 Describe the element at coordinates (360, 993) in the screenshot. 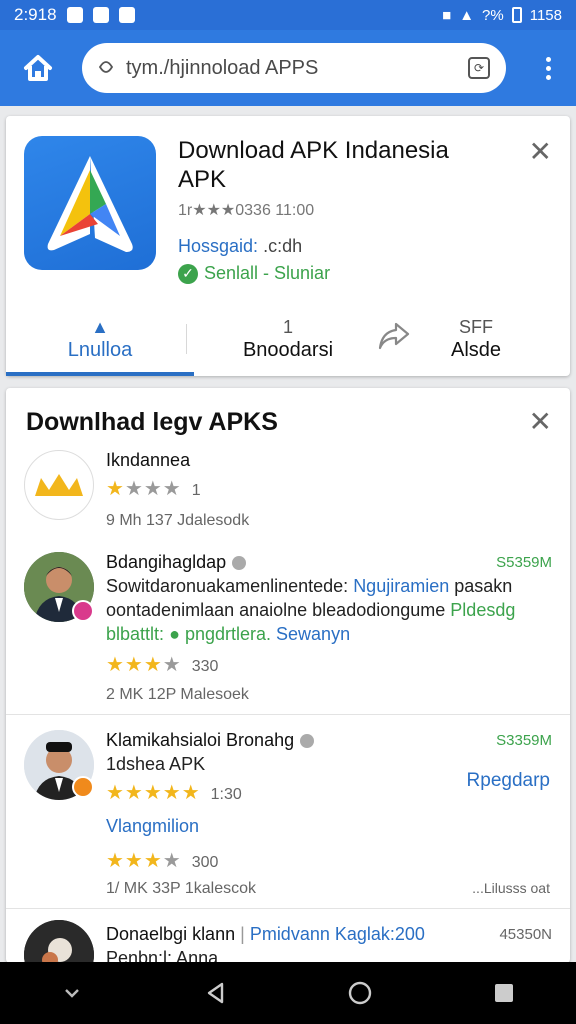

I see `home-circle-icon` at that location.